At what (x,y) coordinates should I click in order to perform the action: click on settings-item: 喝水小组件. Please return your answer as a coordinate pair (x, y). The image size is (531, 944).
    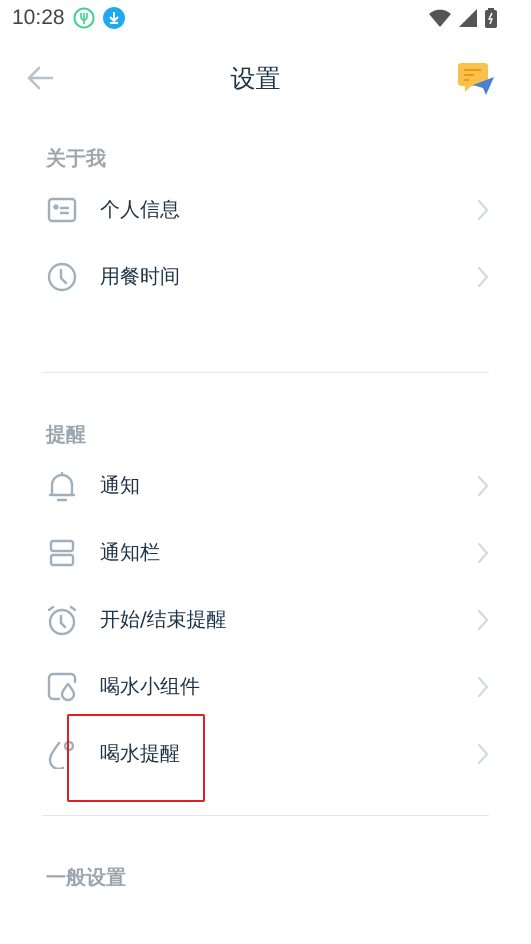
    Looking at the image, I should click on (288, 686).